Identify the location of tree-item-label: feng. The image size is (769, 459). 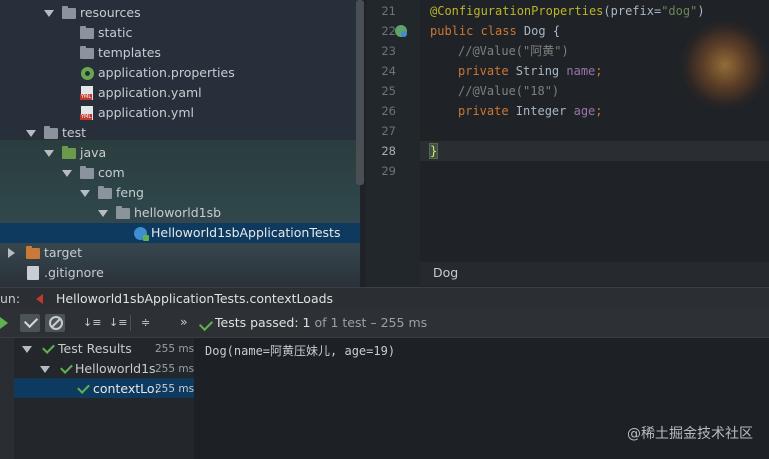
(130, 192).